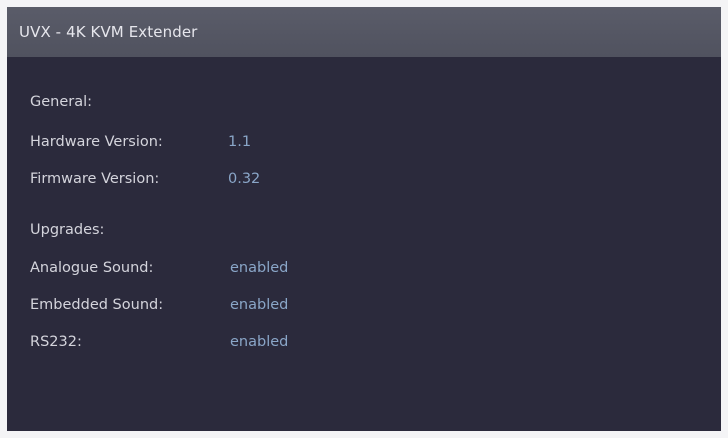  What do you see at coordinates (96, 142) in the screenshot?
I see `hardware-version-label: Hardware Version:` at bounding box center [96, 142].